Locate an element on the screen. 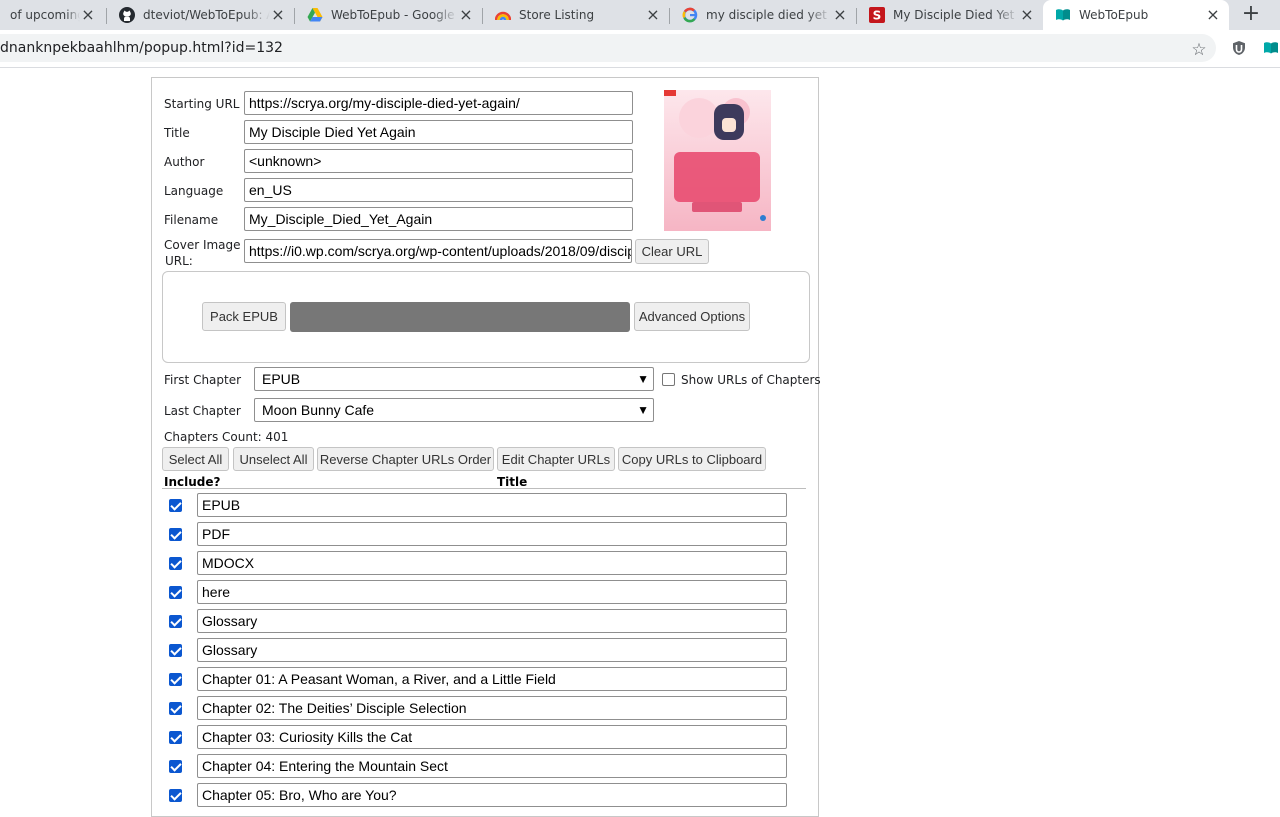 Image resolution: width=1280 pixels, height=817 pixels. tab-2: WebToEpub - Google D × is located at coordinates (388, 15).